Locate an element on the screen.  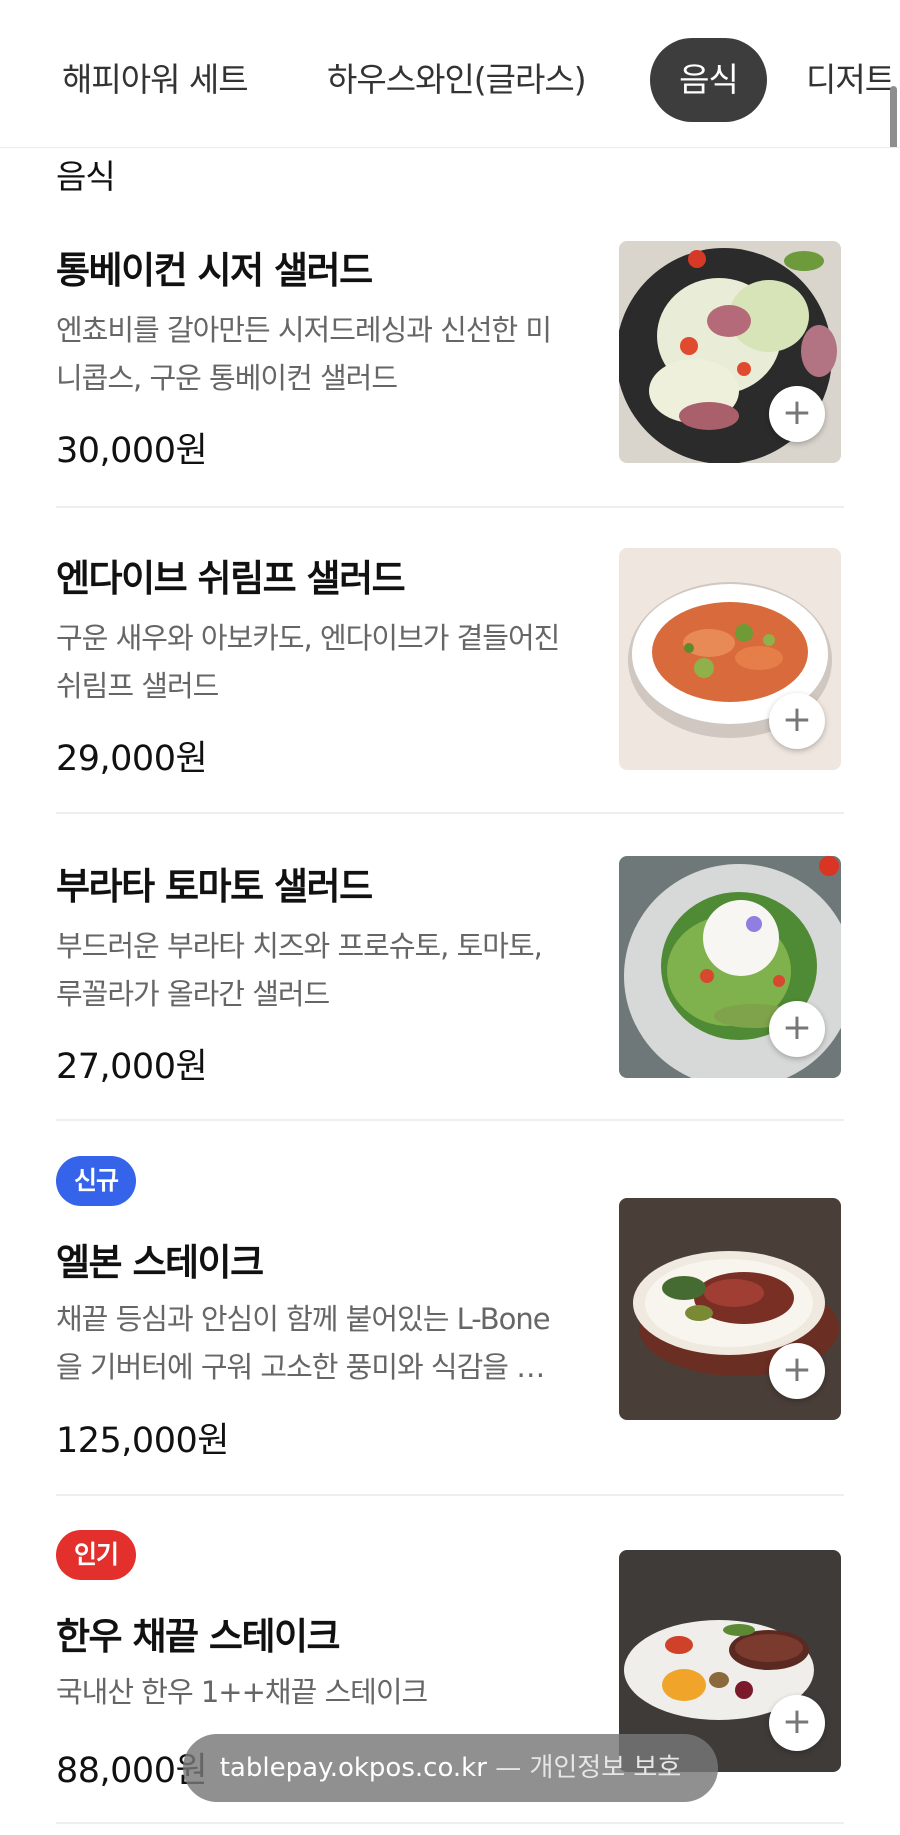
popular-badge: 인기 is located at coordinates (96, 1555).